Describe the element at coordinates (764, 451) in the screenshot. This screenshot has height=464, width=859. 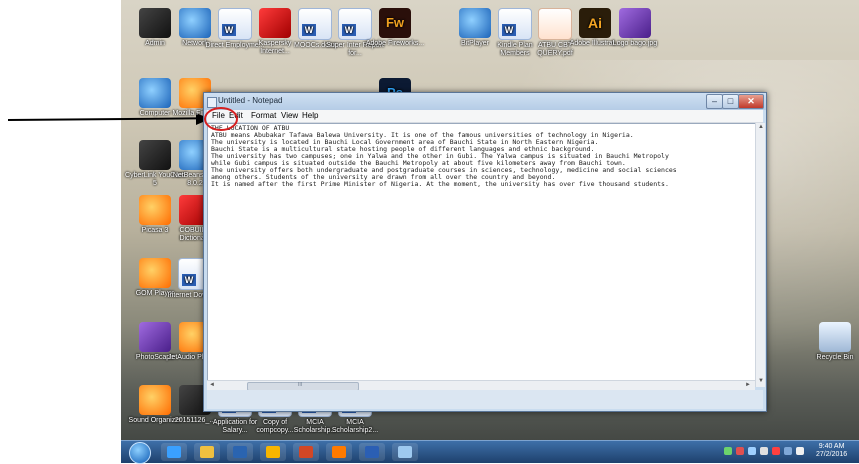
I see `tray-power-icon` at that location.